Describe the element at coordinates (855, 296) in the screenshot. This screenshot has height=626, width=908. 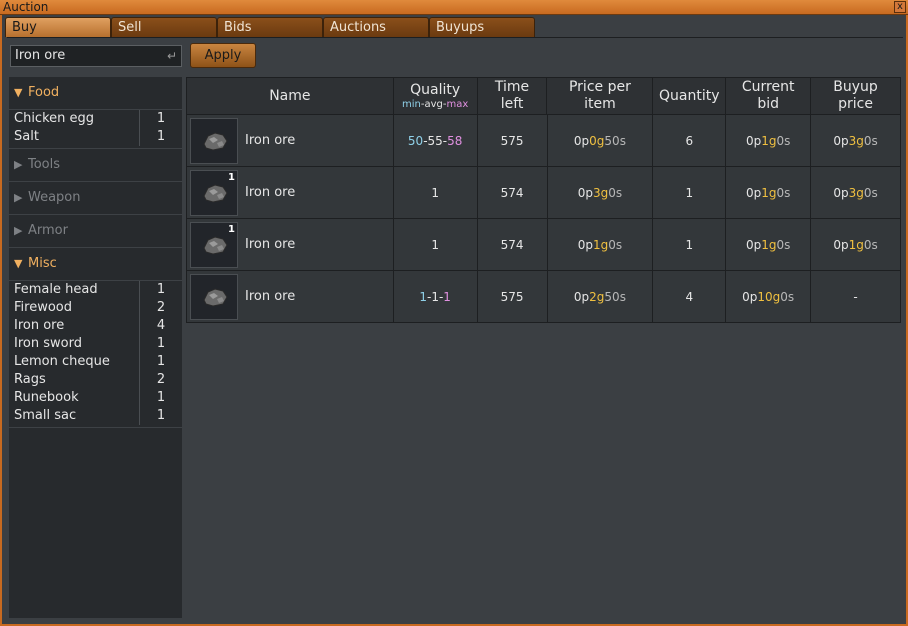
I see `buyup-none: -` at that location.